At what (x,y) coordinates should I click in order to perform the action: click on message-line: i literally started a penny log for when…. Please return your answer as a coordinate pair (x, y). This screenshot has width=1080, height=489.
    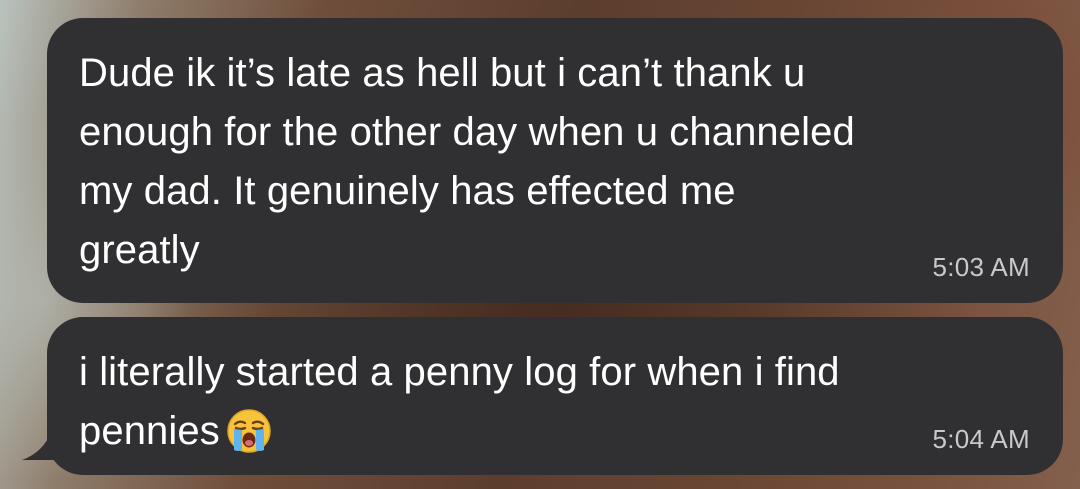
    Looking at the image, I should click on (459, 372).